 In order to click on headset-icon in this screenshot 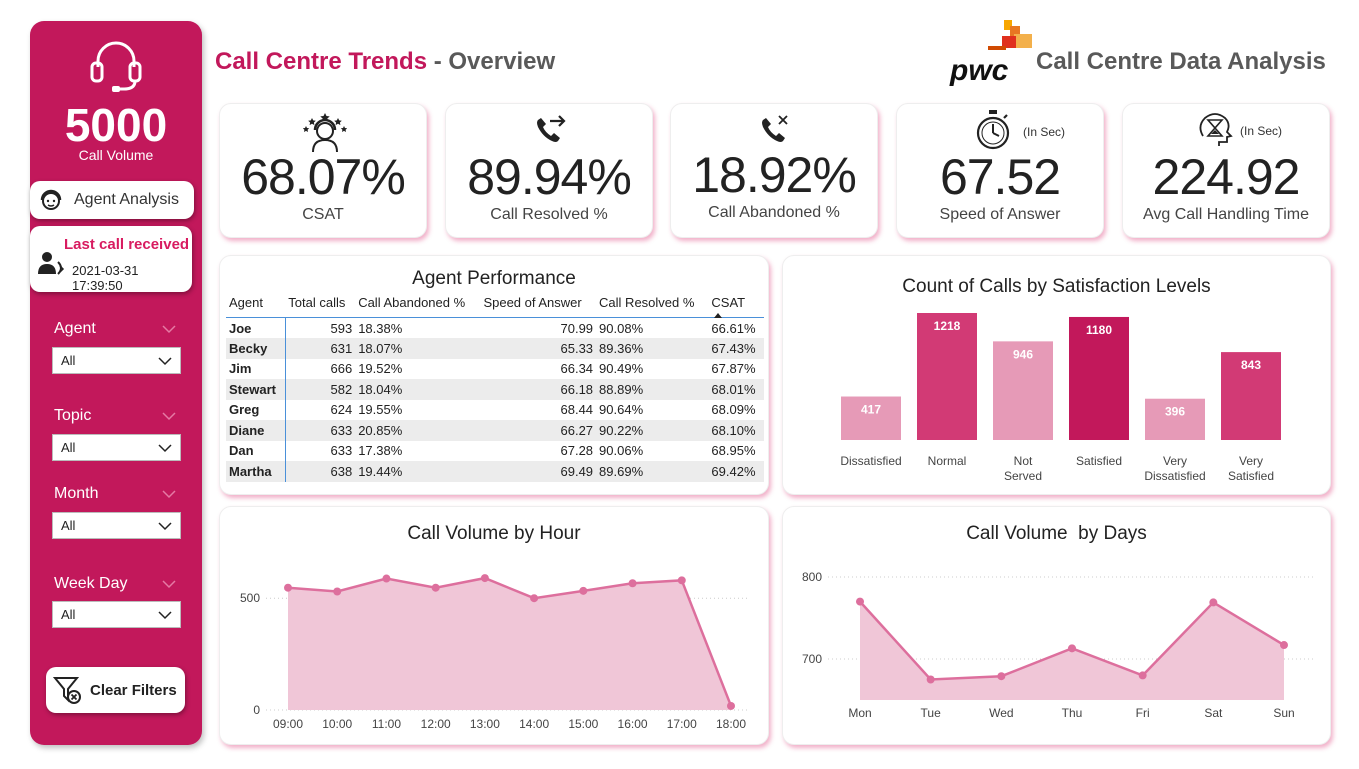, I will do `click(116, 66)`.